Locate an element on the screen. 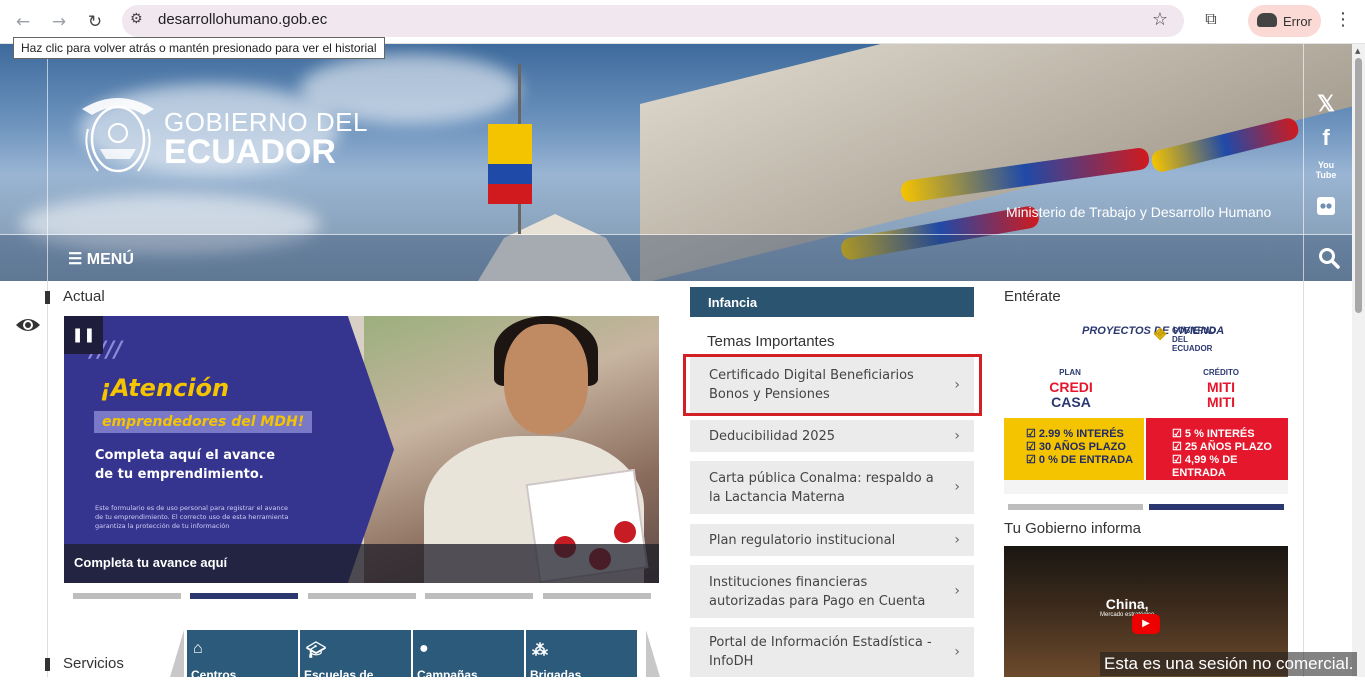  slider-dot-active is located at coordinates (244, 596).